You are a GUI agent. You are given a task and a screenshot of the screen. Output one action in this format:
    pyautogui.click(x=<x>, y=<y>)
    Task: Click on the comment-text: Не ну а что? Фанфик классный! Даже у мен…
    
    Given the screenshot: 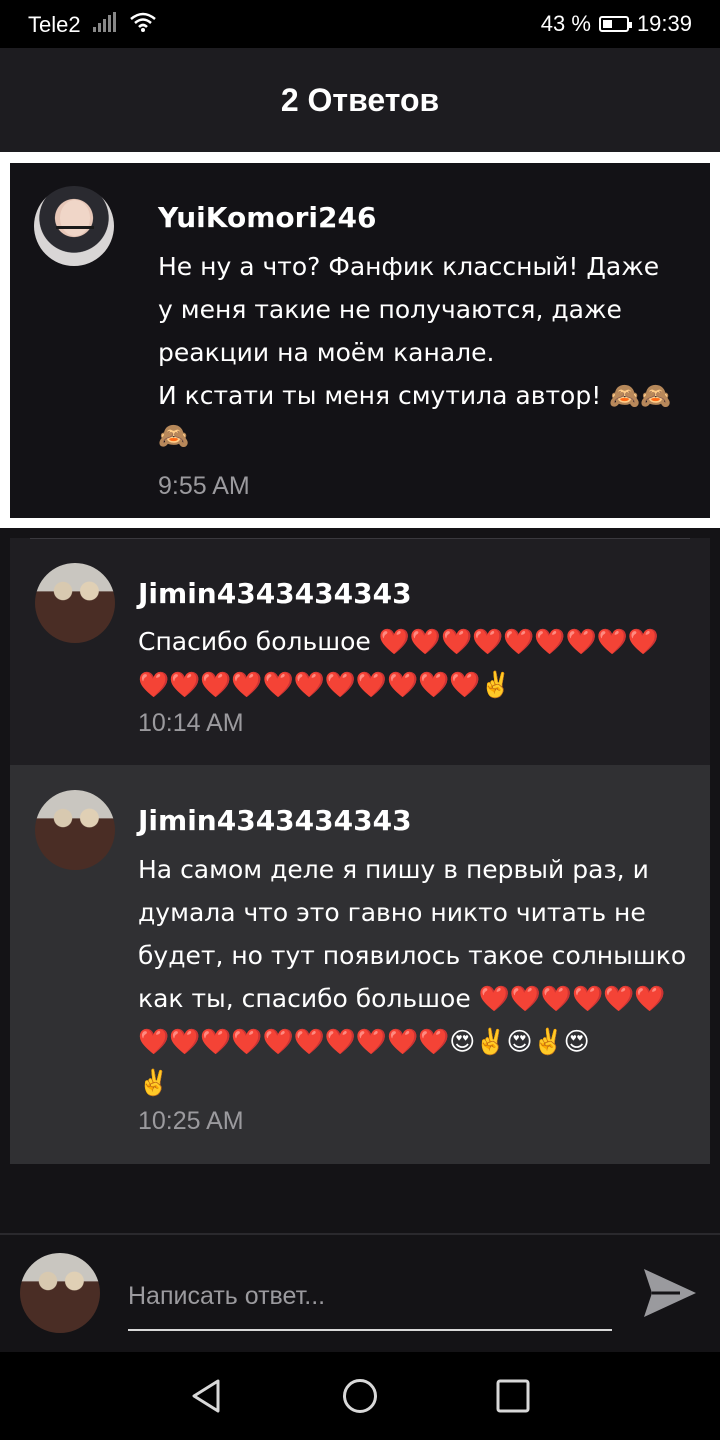 What is the action you would take?
    pyautogui.click(x=415, y=351)
    